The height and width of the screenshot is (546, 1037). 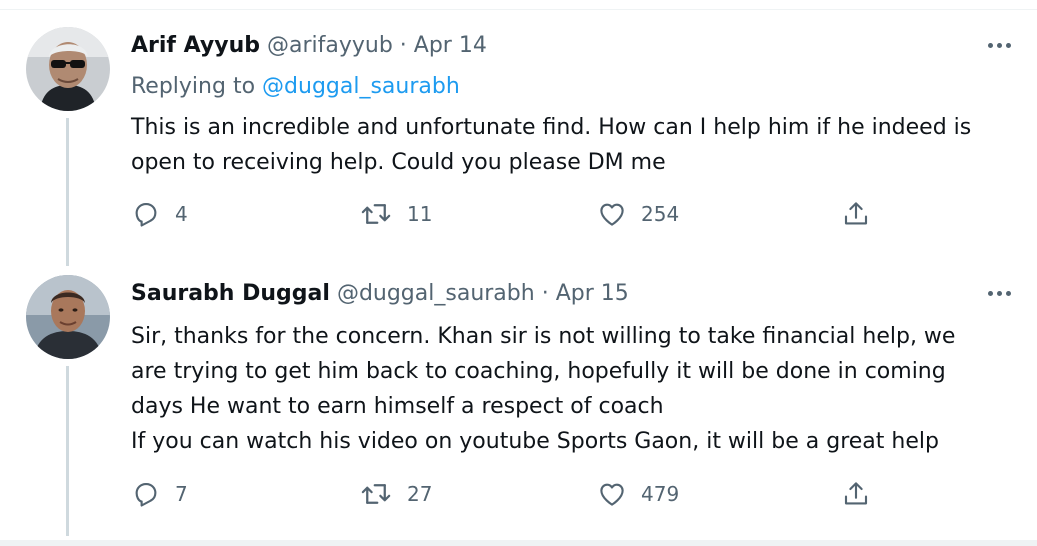 What do you see at coordinates (511, 495) in the screenshot?
I see `tweet-actions: 7 27 479` at bounding box center [511, 495].